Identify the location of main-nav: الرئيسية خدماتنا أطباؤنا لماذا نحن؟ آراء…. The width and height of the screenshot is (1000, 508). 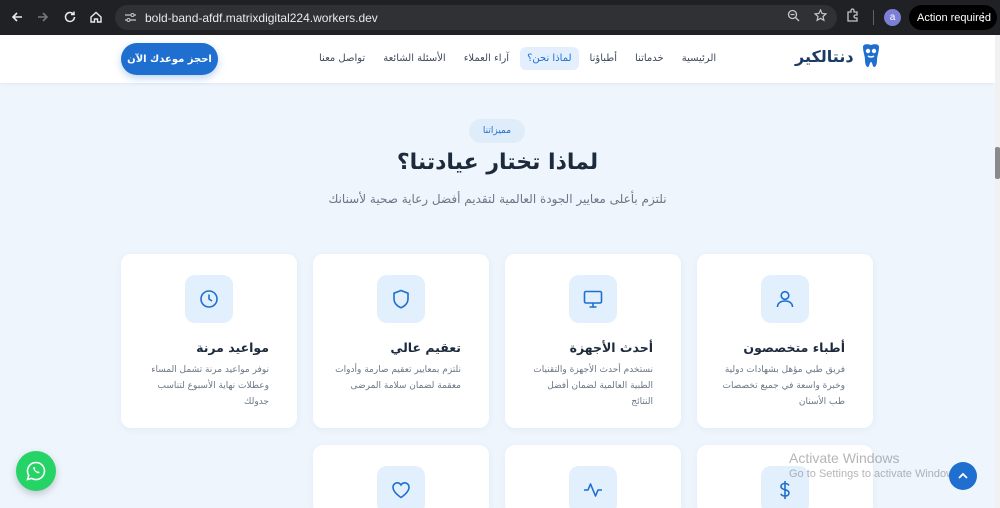
(517, 58).